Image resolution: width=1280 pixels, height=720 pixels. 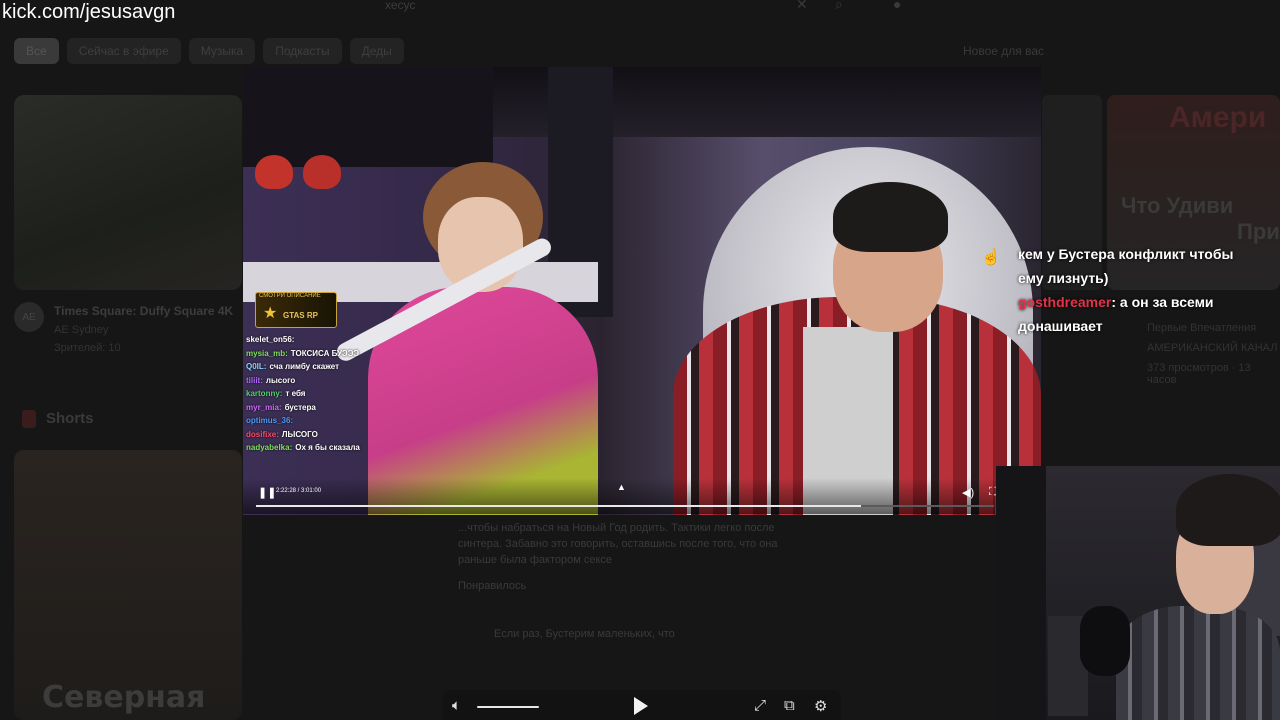 What do you see at coordinates (70, 418) in the screenshot?
I see `shorts-heading: Shorts` at bounding box center [70, 418].